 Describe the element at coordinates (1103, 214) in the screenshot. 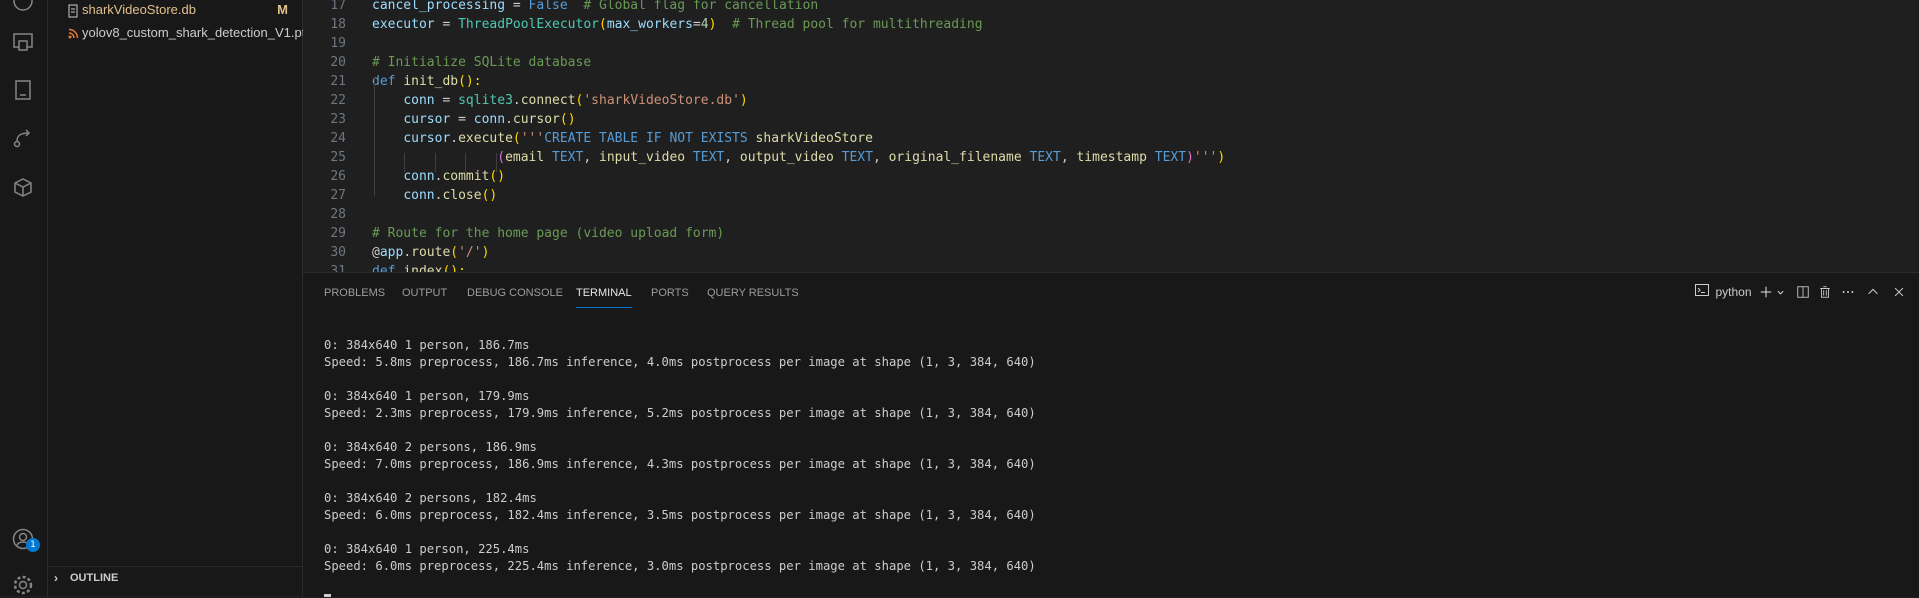

I see `code-line: 28` at that location.